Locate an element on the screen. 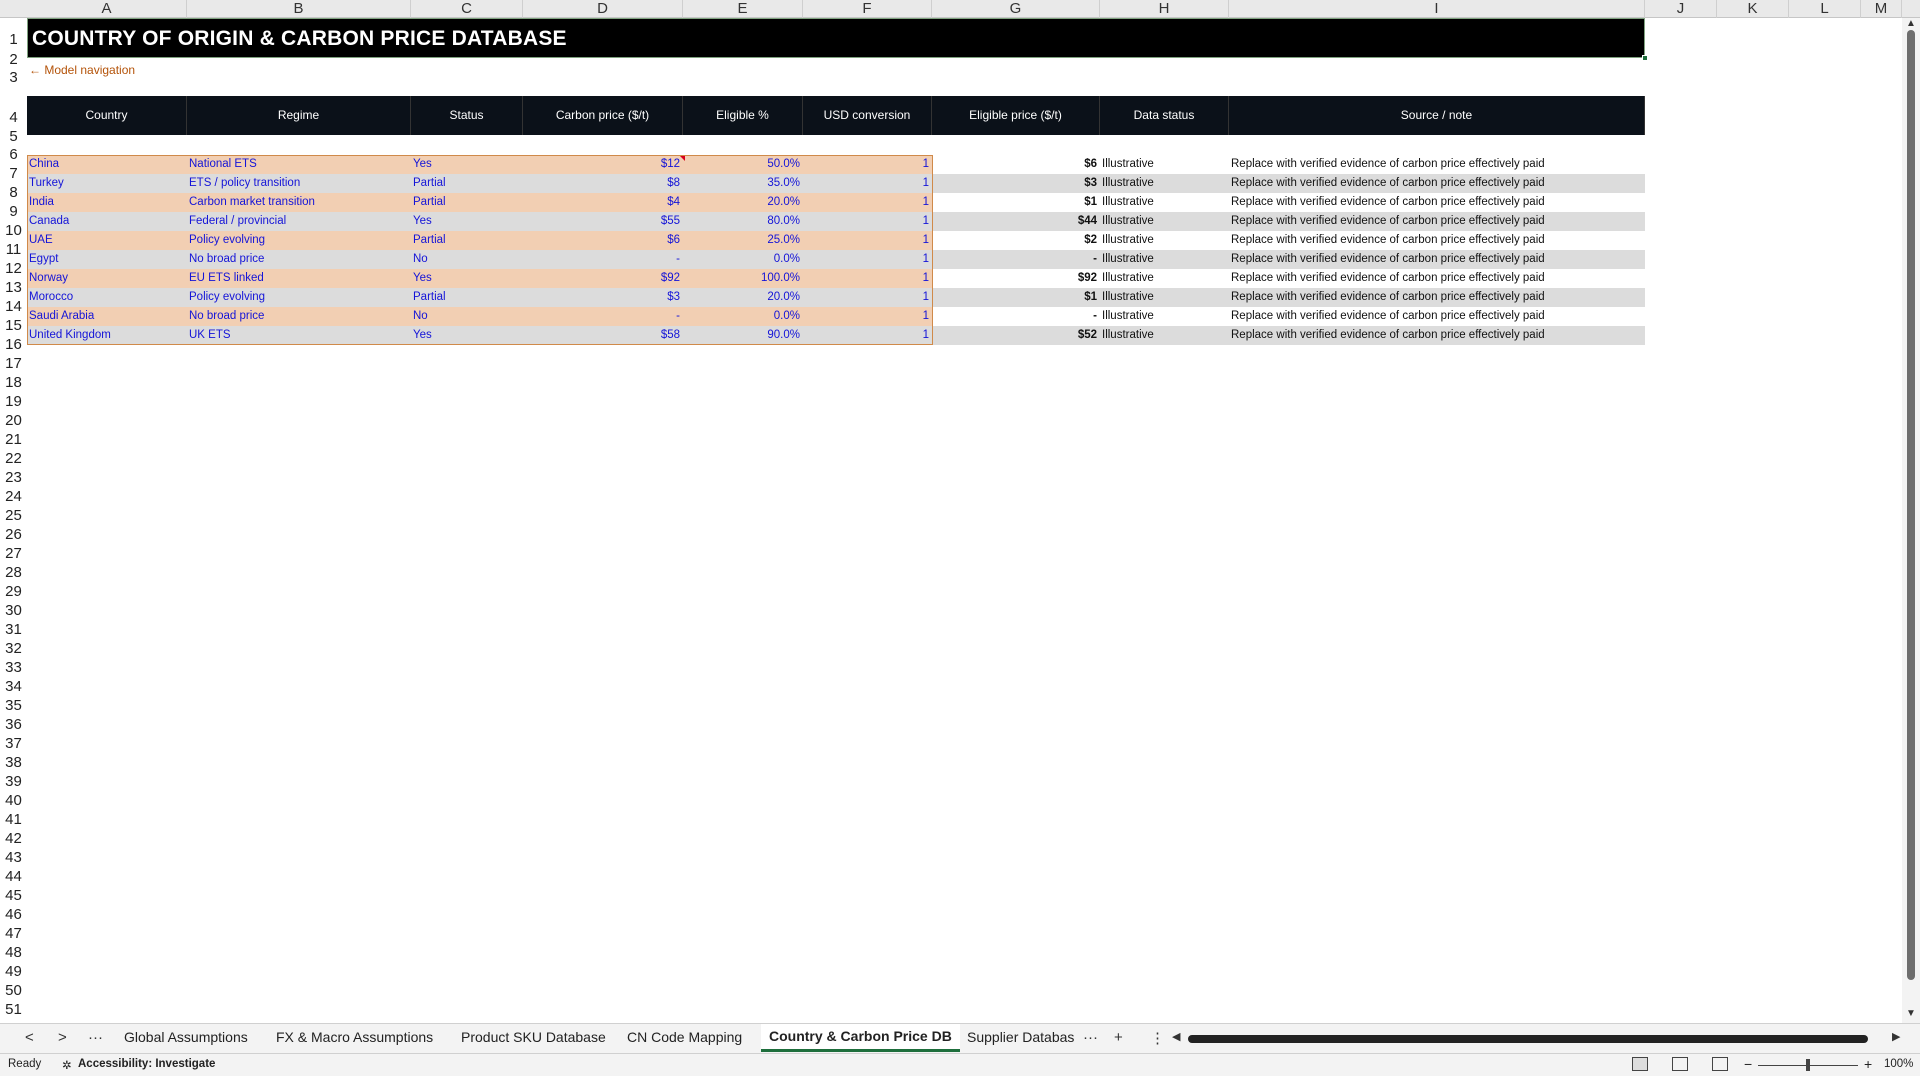 Image resolution: width=1920 pixels, height=1076 pixels. row-header: 35 is located at coordinates (13, 705).